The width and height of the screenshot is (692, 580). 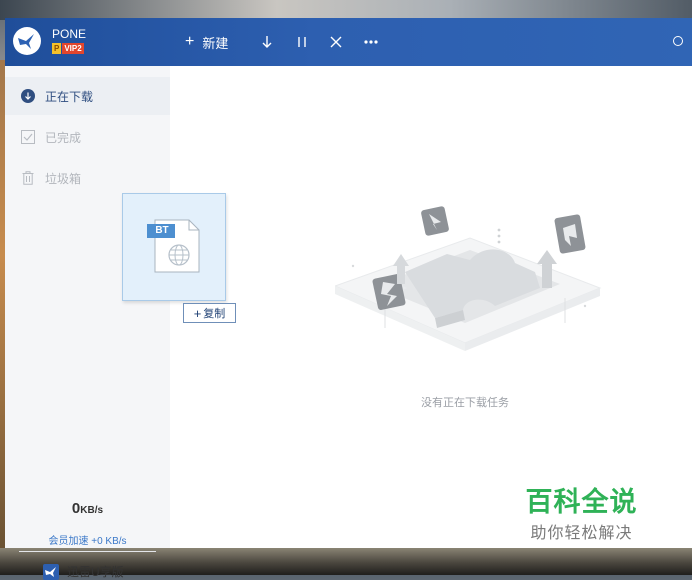 I want to click on user-info: PONE P VIP2, so click(x=69, y=41).